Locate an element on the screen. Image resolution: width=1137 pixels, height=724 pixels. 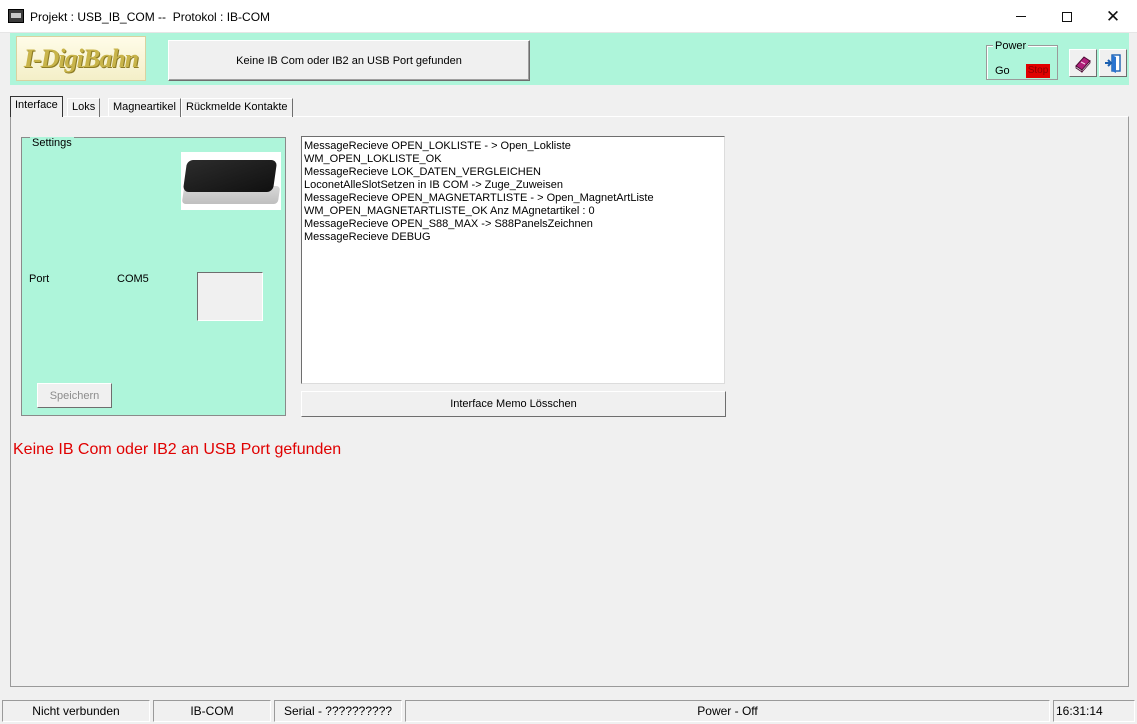
power-go-button: Go is located at coordinates (1002, 71).